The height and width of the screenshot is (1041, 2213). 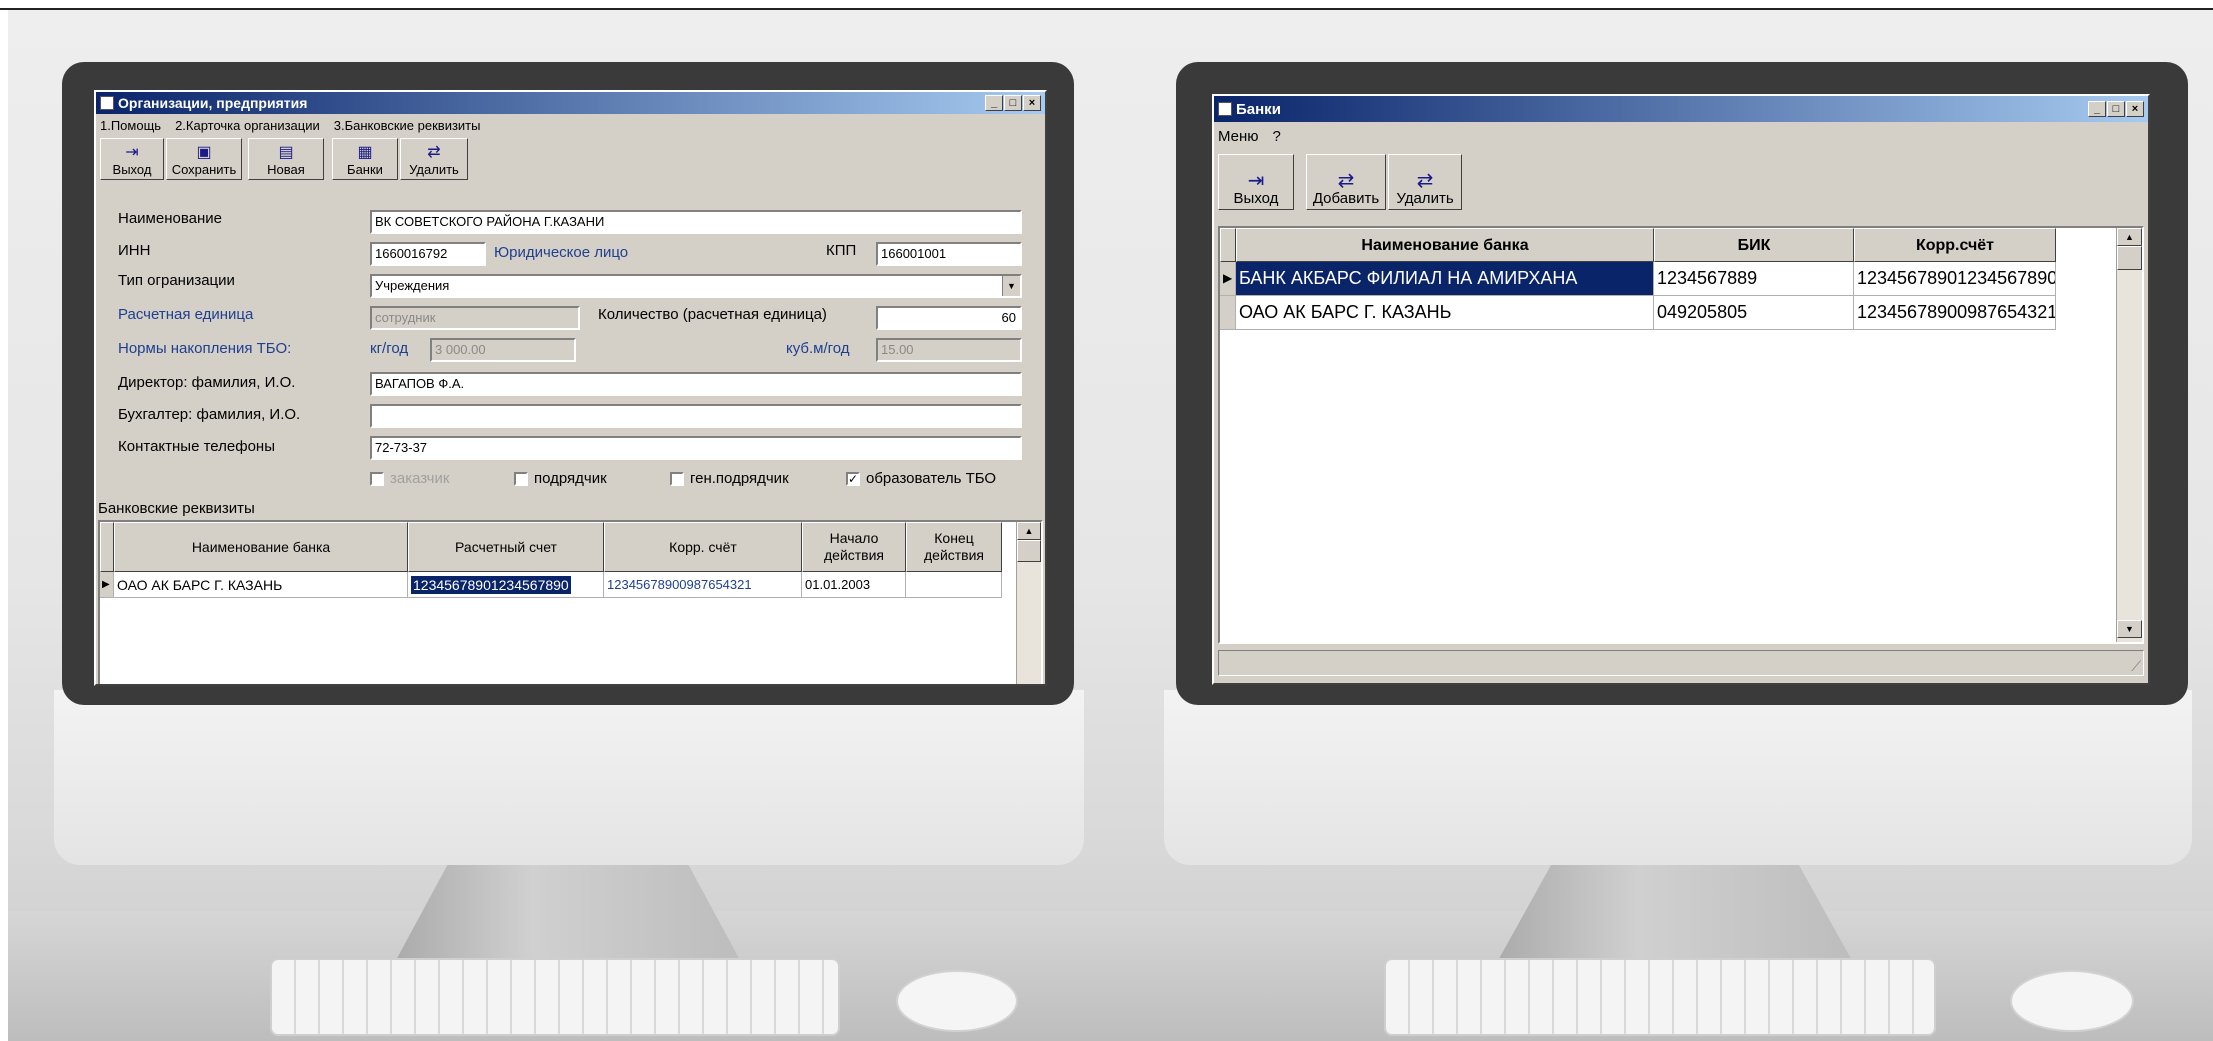 What do you see at coordinates (503, 350) in the screenshot?
I see `kg-per-year-field: 3 000.00` at bounding box center [503, 350].